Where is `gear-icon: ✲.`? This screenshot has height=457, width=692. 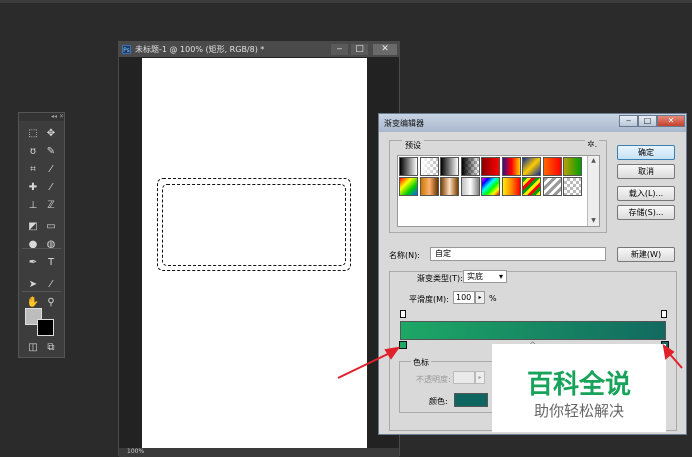 gear-icon: ✲. is located at coordinates (592, 145).